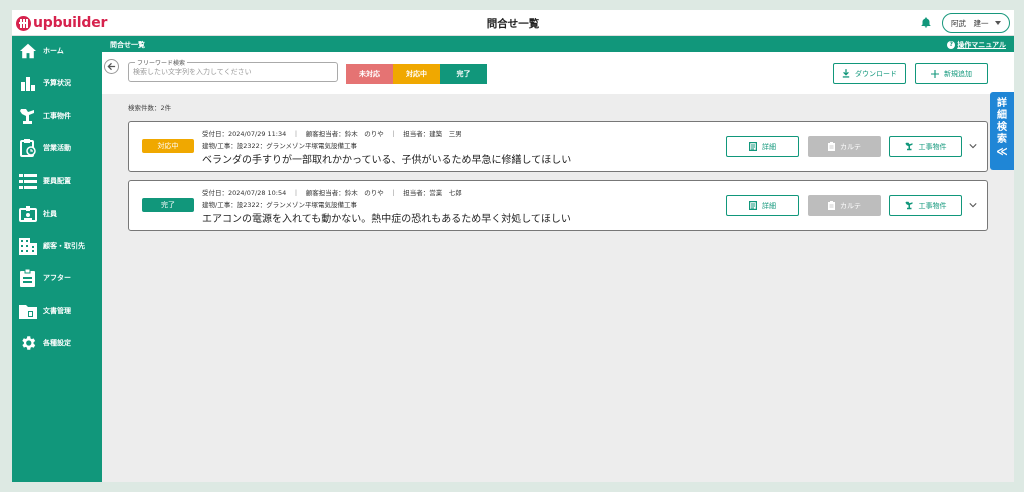  Describe the element at coordinates (935, 73) in the screenshot. I see `plus-icon` at that location.